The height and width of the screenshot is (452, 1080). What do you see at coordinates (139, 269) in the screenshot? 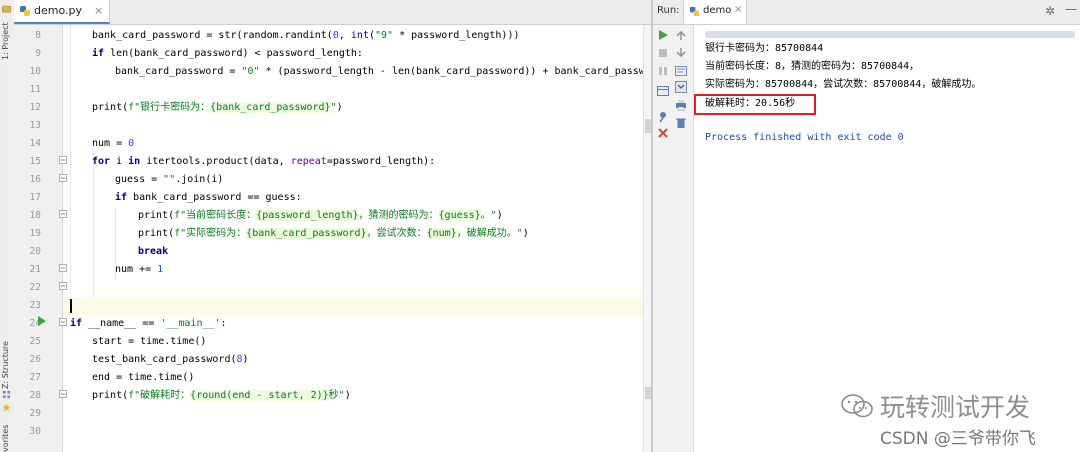
I see `code-line: num += 1` at bounding box center [139, 269].